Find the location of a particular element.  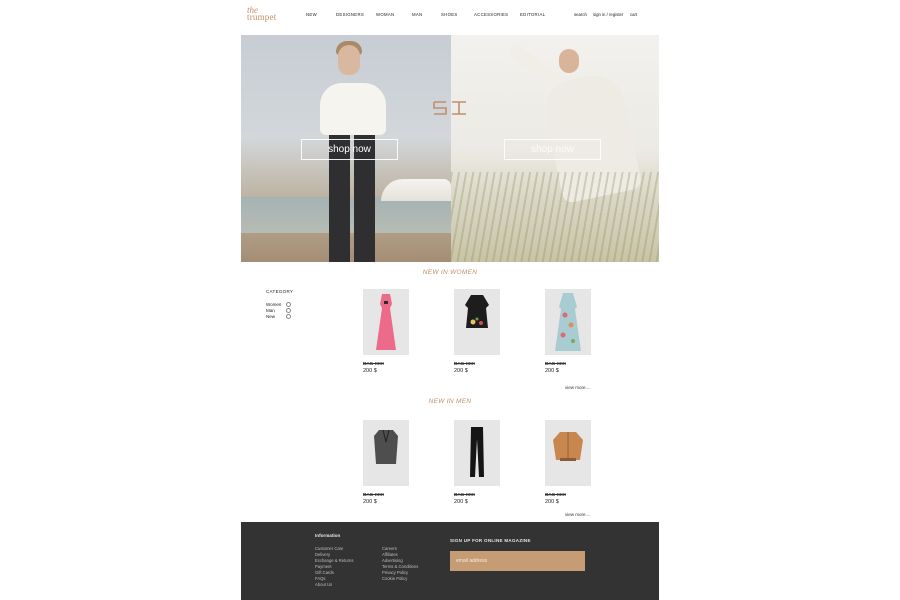

pink-gown-icon is located at coordinates (386, 322).